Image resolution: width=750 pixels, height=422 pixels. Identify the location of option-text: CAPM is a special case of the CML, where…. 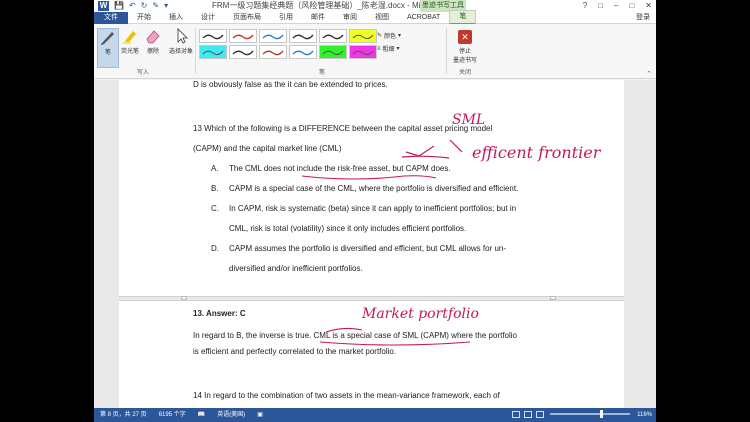
(374, 188).